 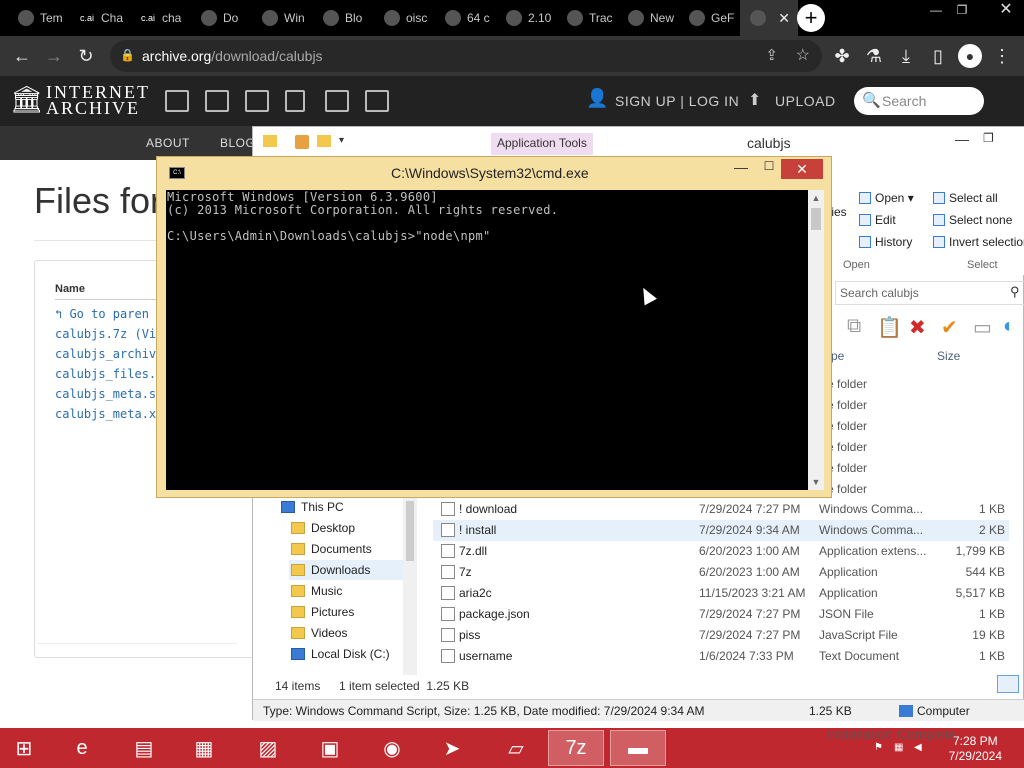 What do you see at coordinates (638, 748) in the screenshot?
I see `cmd-icon: ▬` at bounding box center [638, 748].